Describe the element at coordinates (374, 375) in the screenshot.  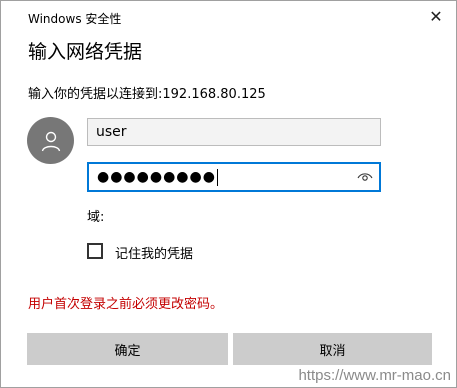
I see `watermark-text: https://www.mr-mao.cn` at that location.